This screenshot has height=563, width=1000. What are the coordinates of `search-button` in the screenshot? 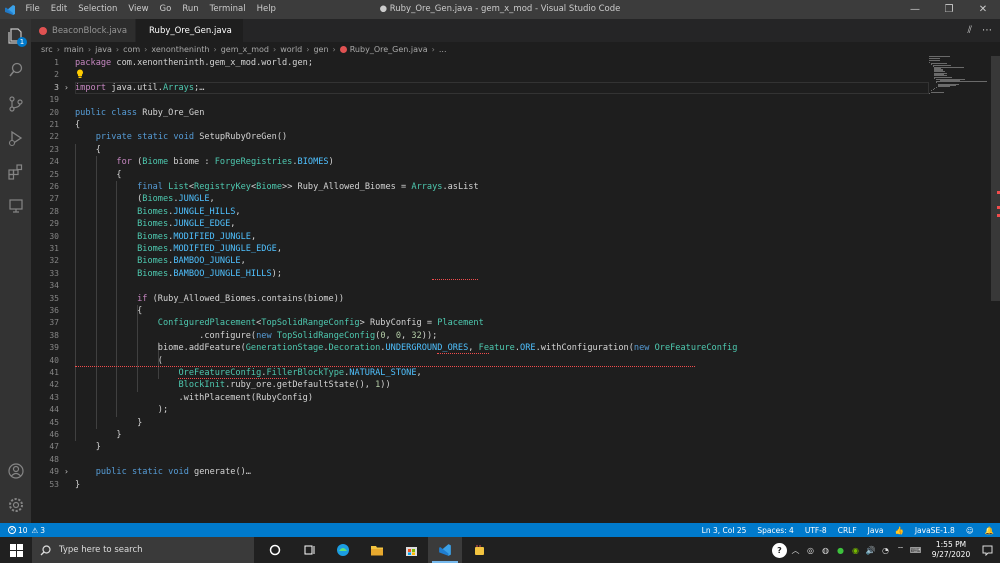 It's located at (15, 70).